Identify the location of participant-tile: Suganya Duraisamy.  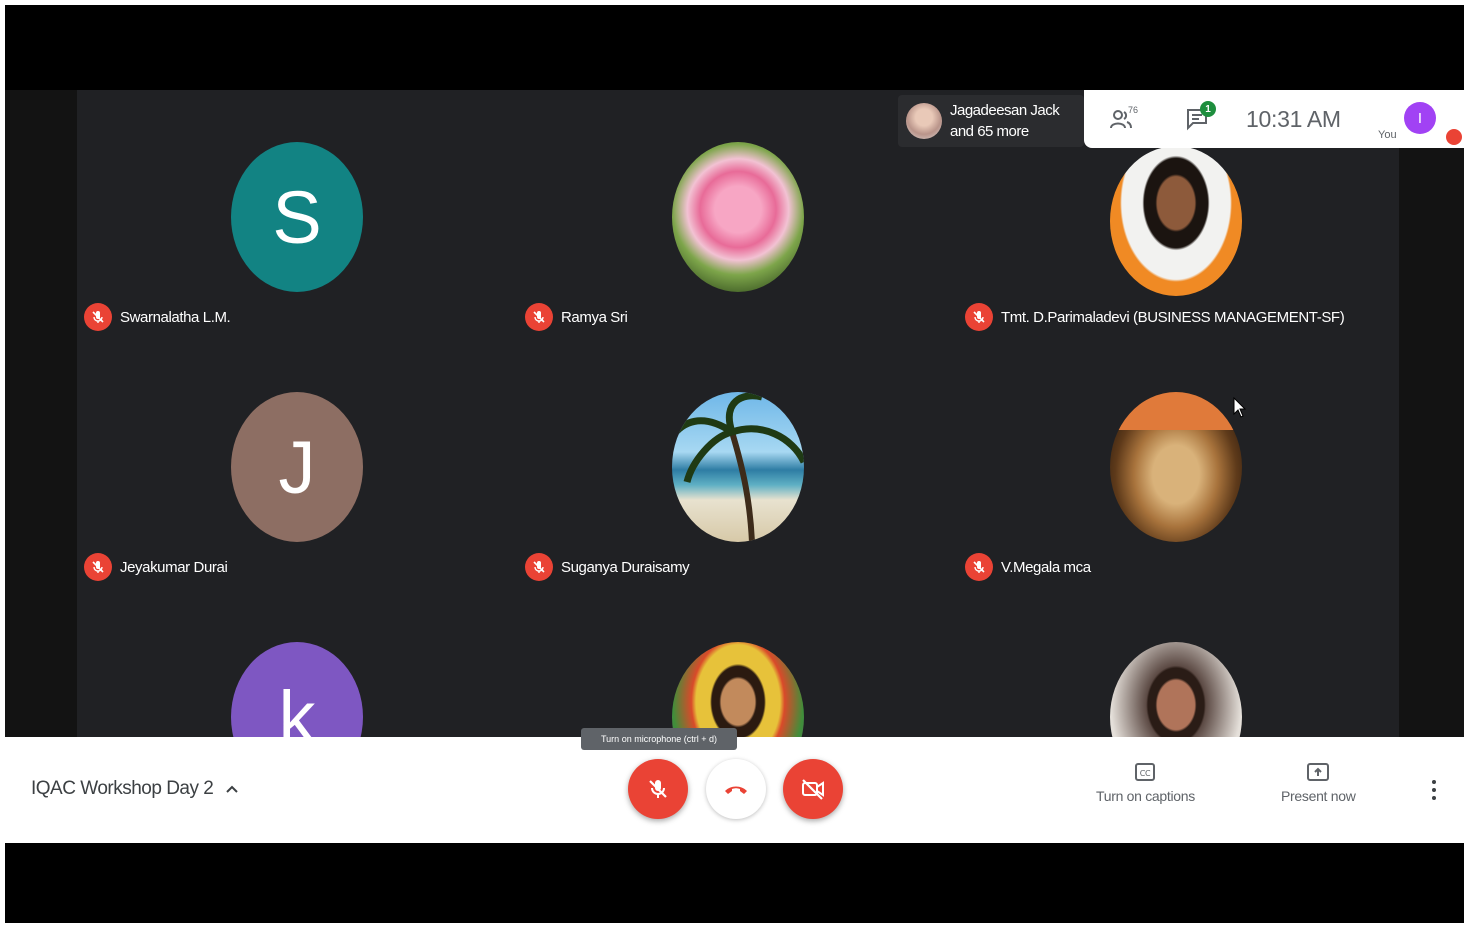
(738, 465).